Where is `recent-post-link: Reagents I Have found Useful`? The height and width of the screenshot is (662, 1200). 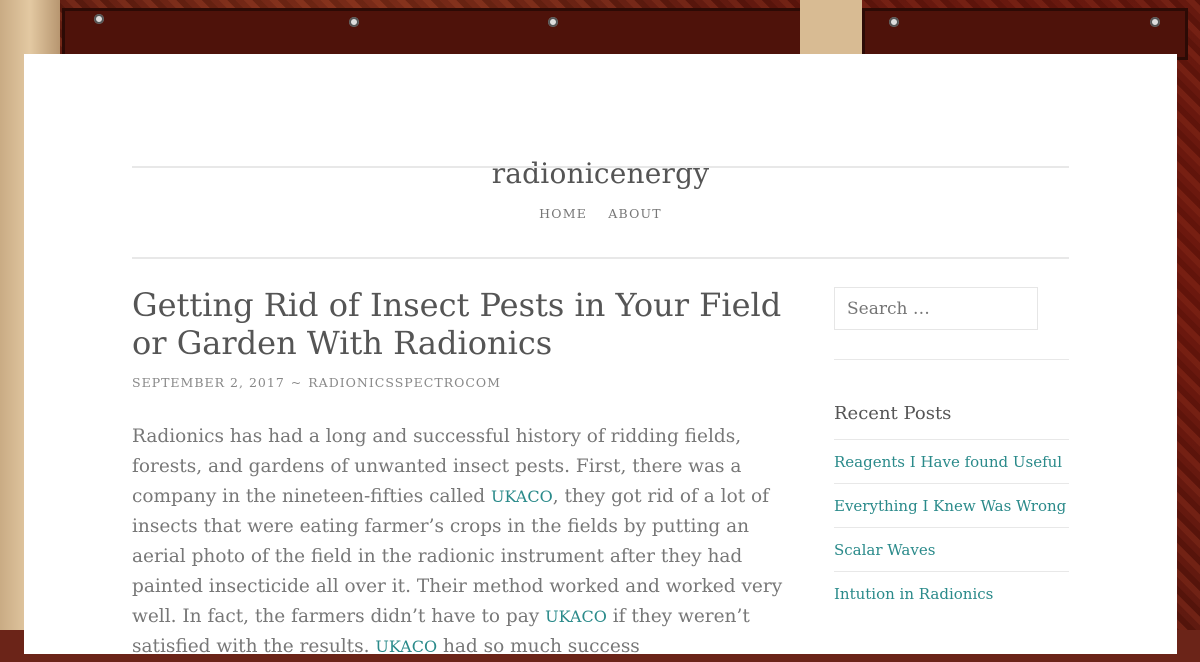
recent-post-link: Reagents I Have found Useful is located at coordinates (948, 462).